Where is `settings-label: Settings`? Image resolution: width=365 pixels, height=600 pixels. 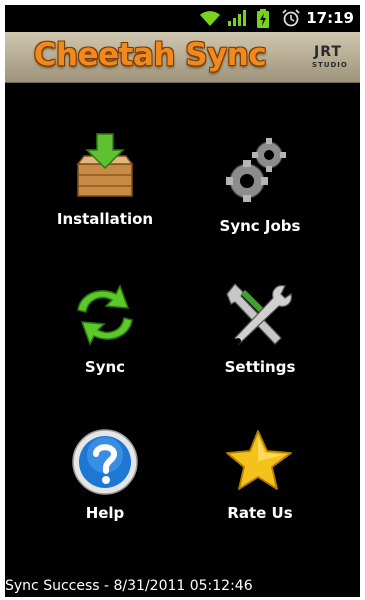
settings-label: Settings is located at coordinates (260, 367).